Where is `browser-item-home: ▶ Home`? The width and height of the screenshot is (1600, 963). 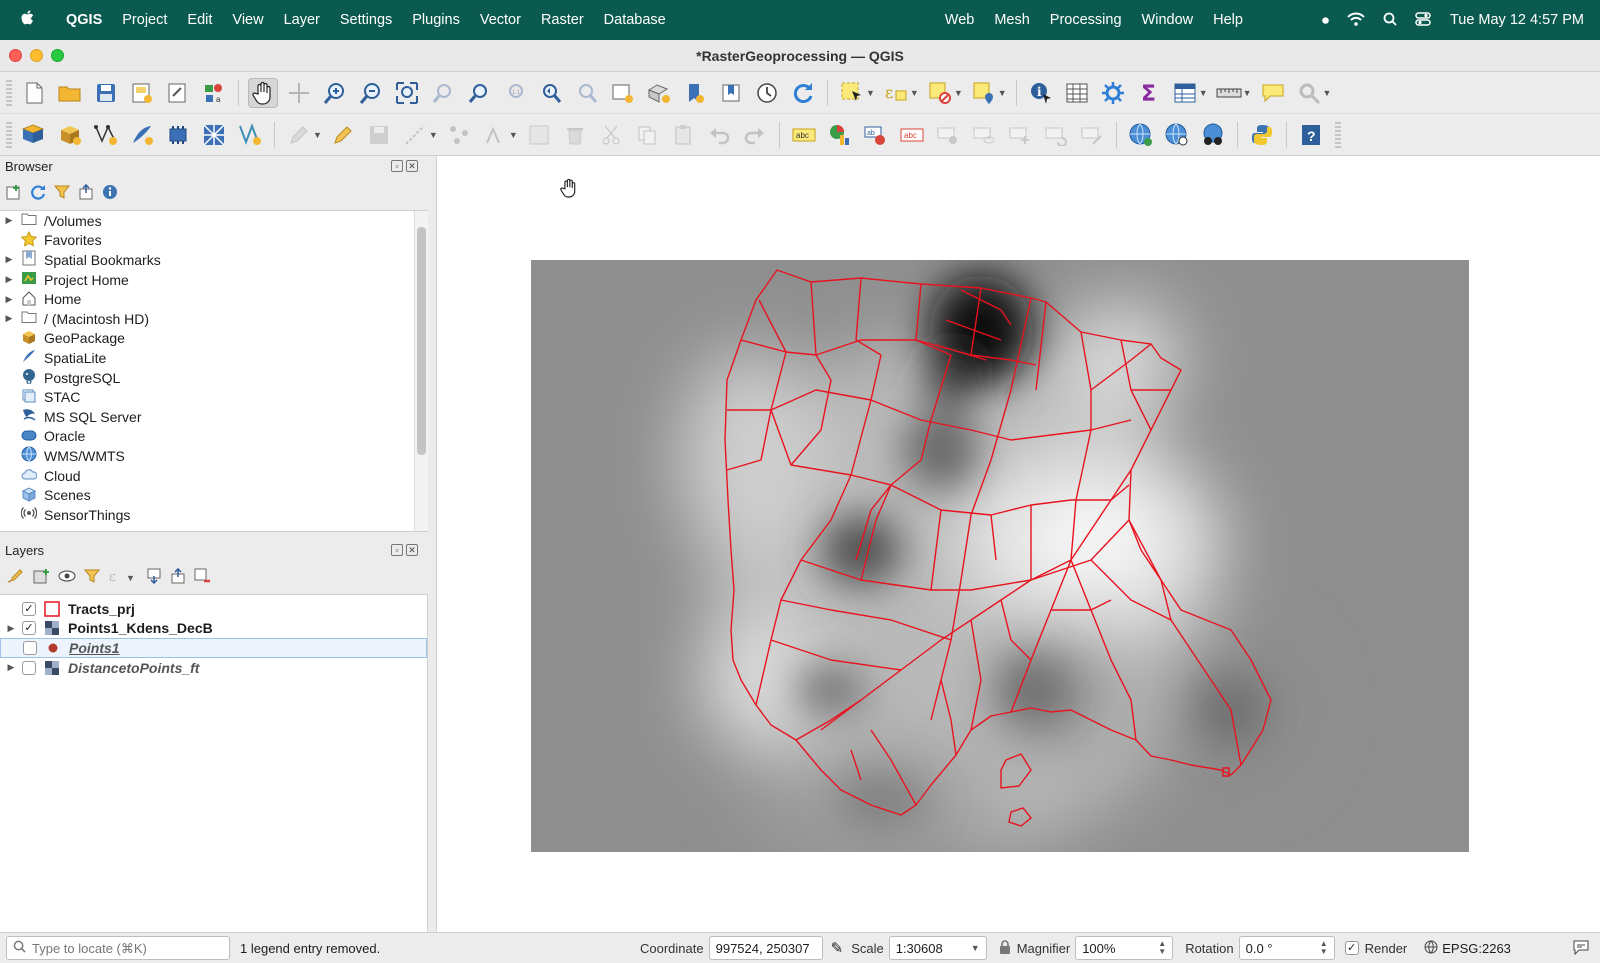
browser-item-home: ▶ Home is located at coordinates (214, 299).